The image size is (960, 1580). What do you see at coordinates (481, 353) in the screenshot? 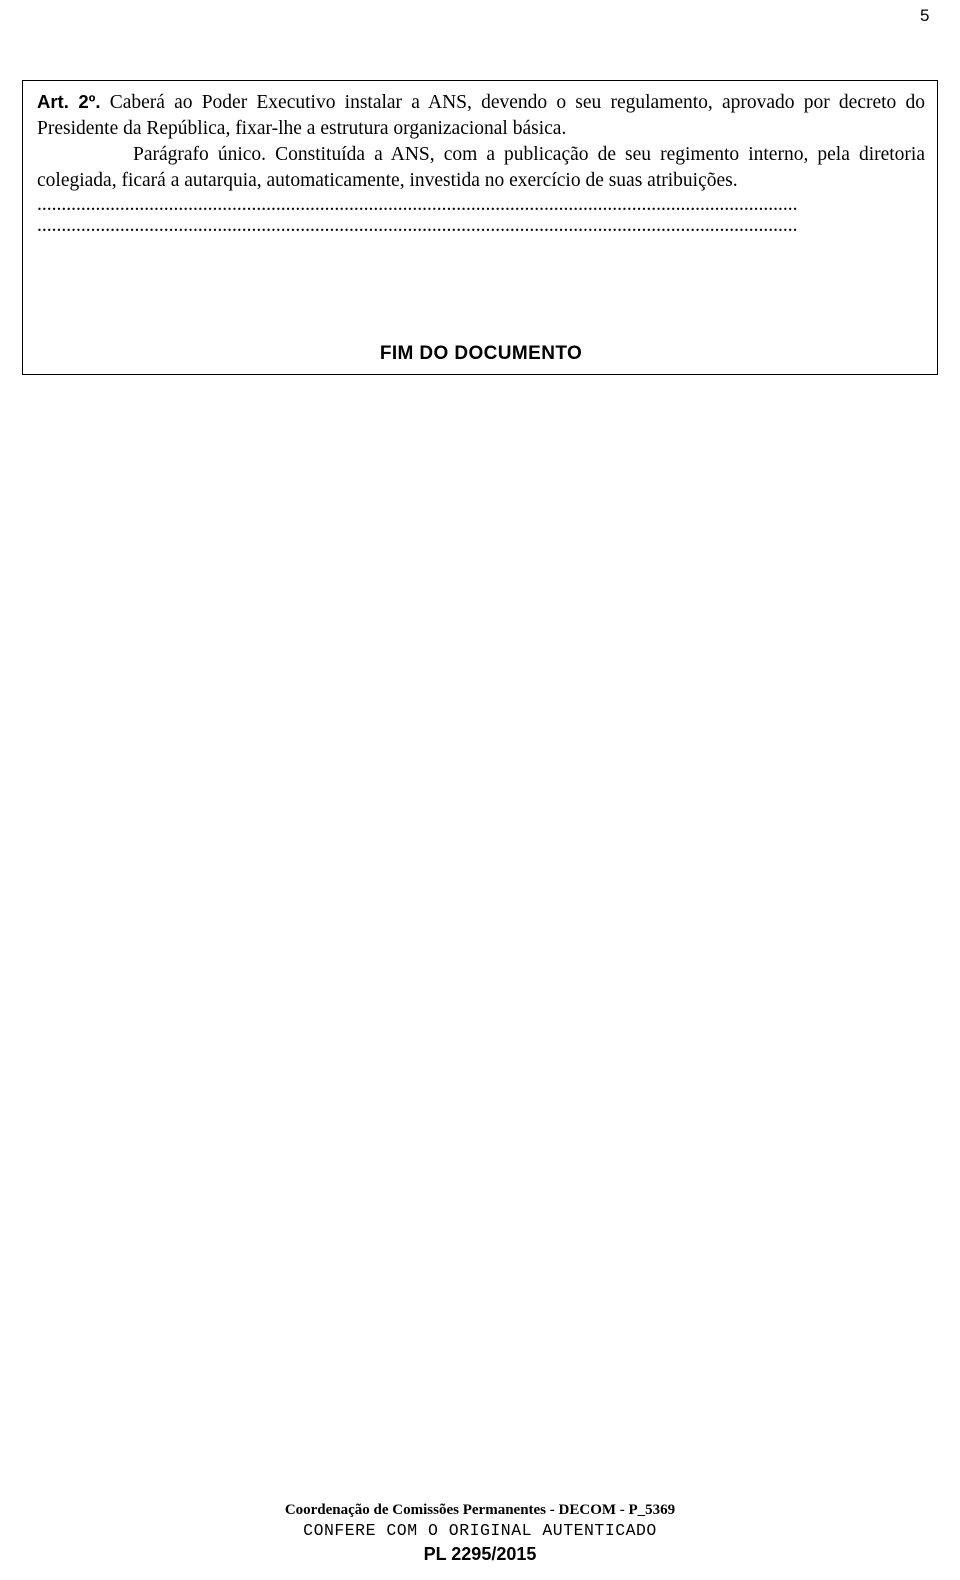
I see `end-of-document-label: FIM DO DOCUMENTO` at bounding box center [481, 353].